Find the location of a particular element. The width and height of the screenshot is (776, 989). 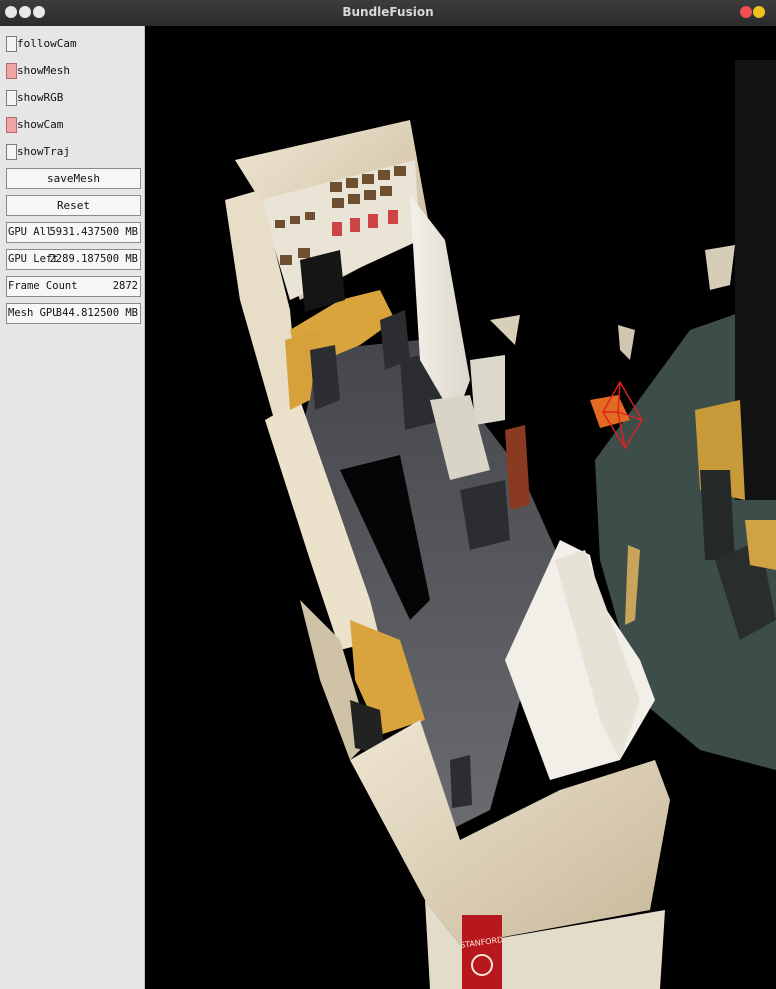

cabinet is located at coordinates (487, 390).